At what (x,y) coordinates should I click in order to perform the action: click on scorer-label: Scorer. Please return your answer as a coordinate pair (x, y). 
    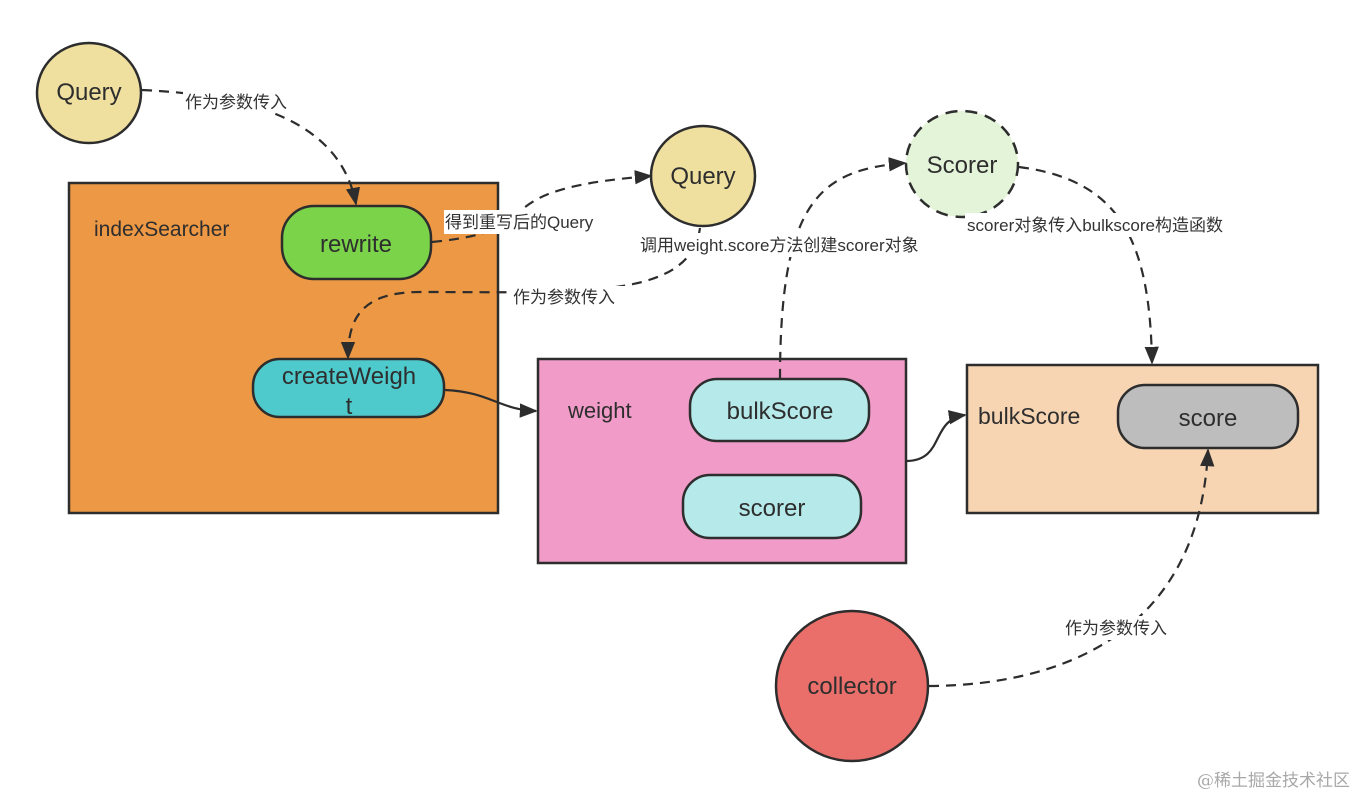
    Looking at the image, I should click on (962, 165).